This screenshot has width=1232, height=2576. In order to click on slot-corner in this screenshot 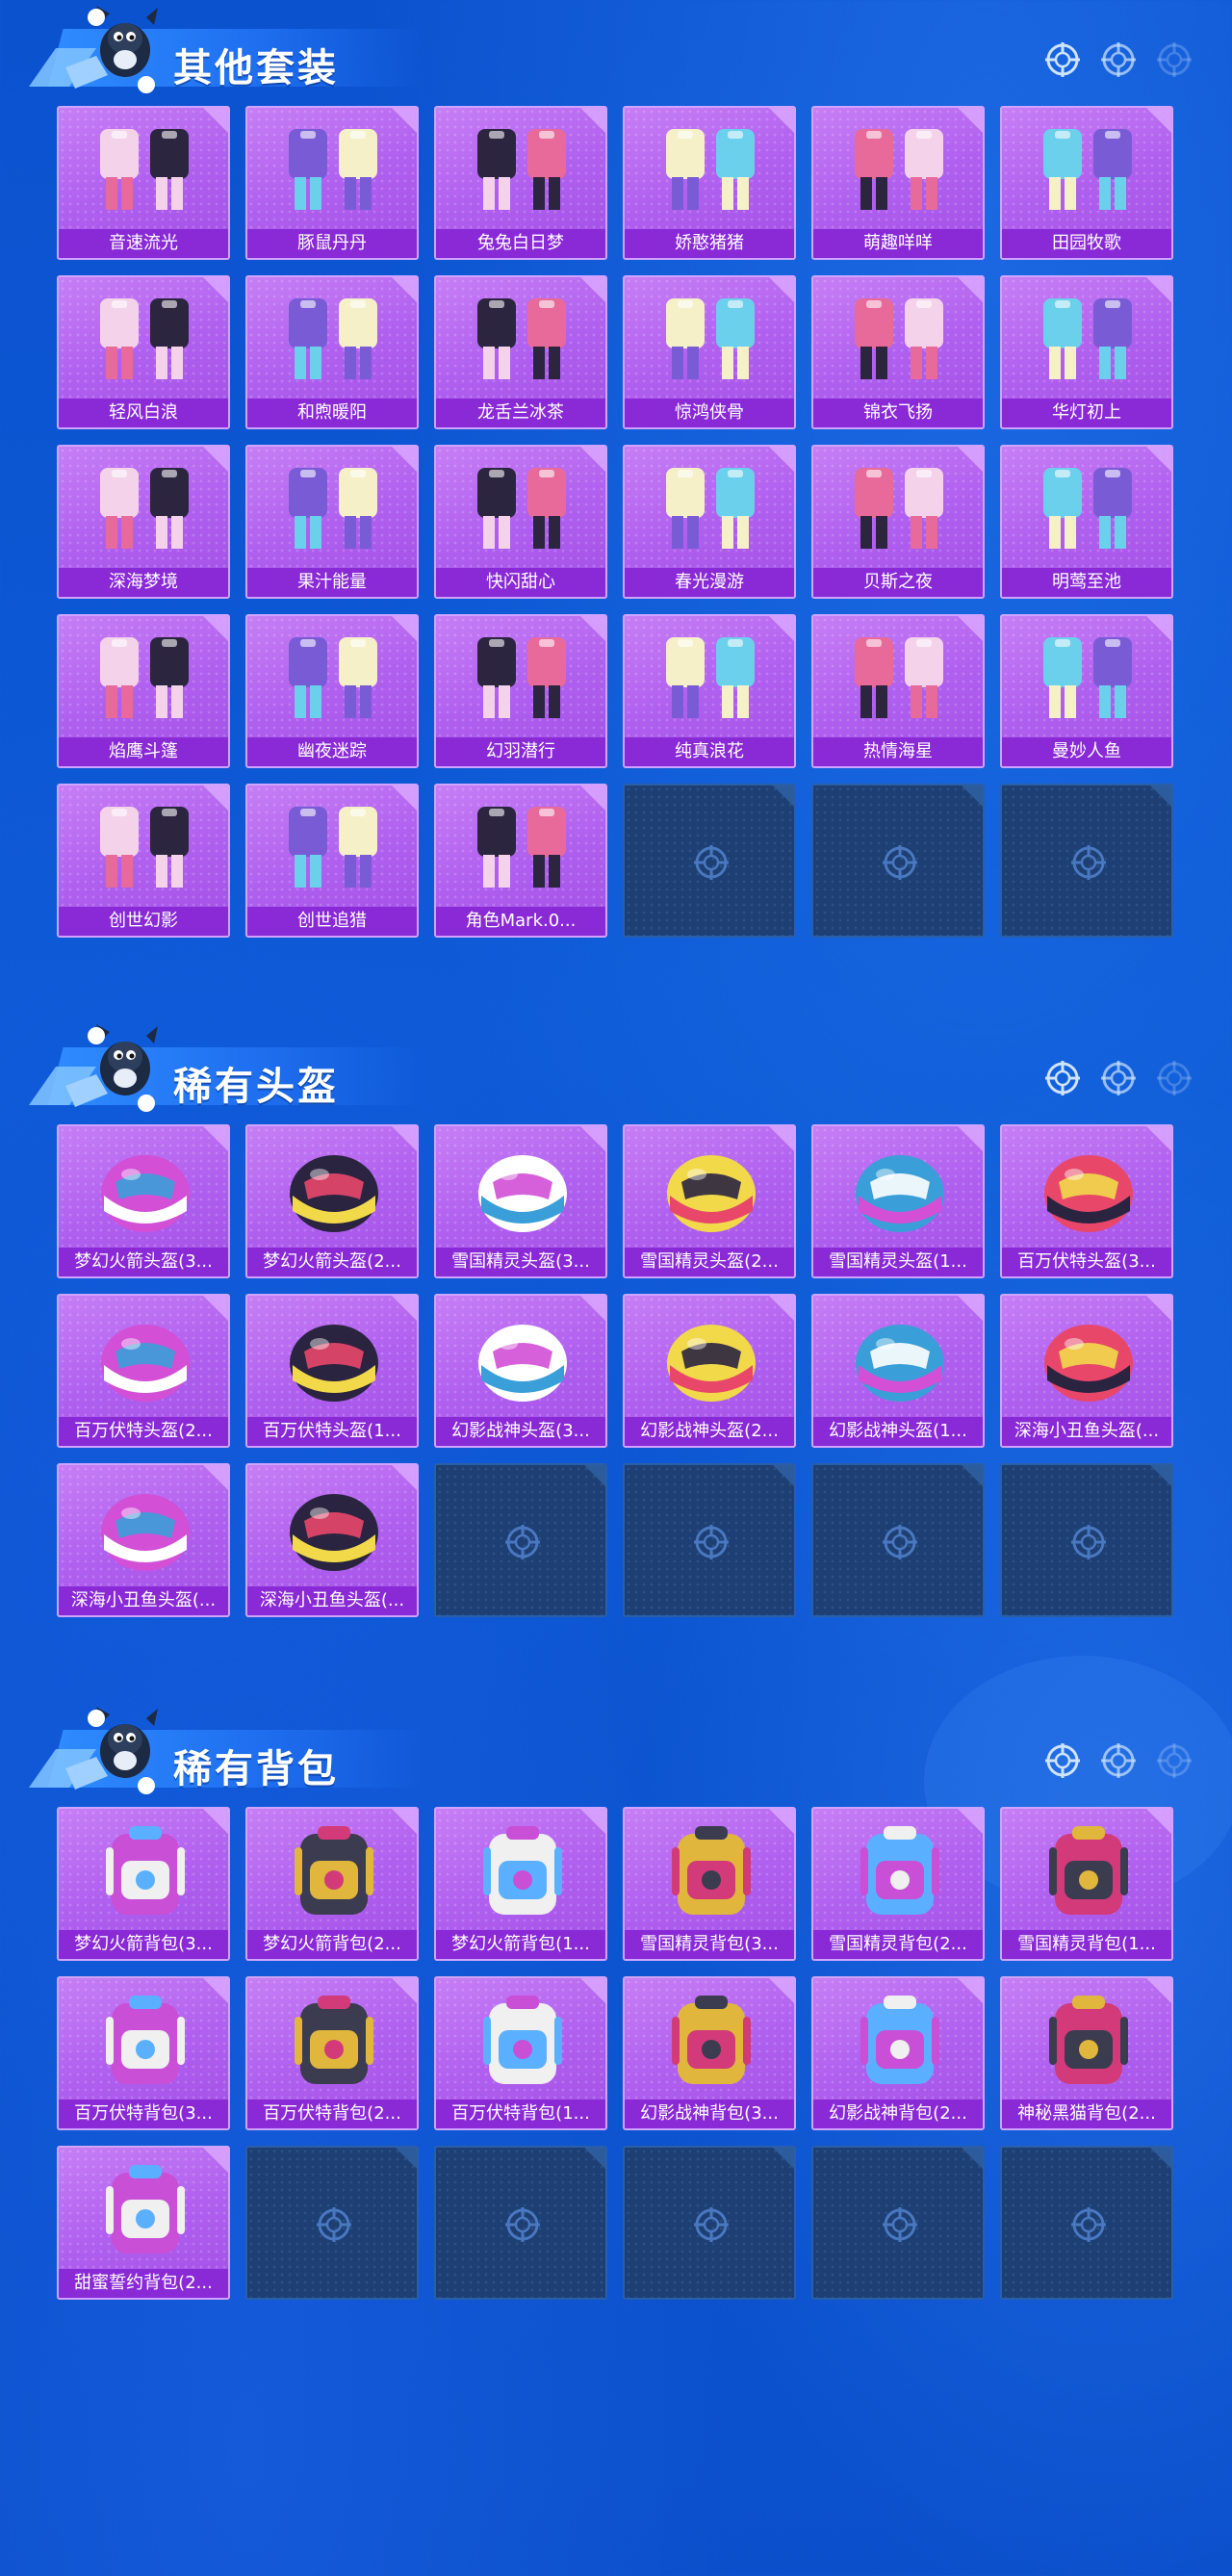, I will do `click(972, 2158)`.